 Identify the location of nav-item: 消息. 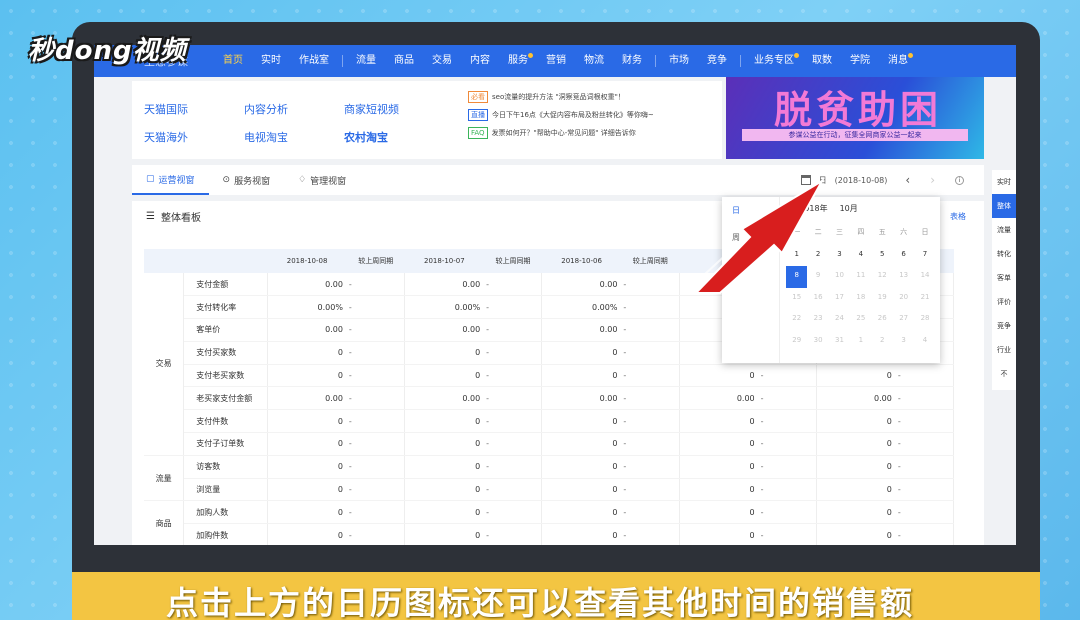
(898, 61).